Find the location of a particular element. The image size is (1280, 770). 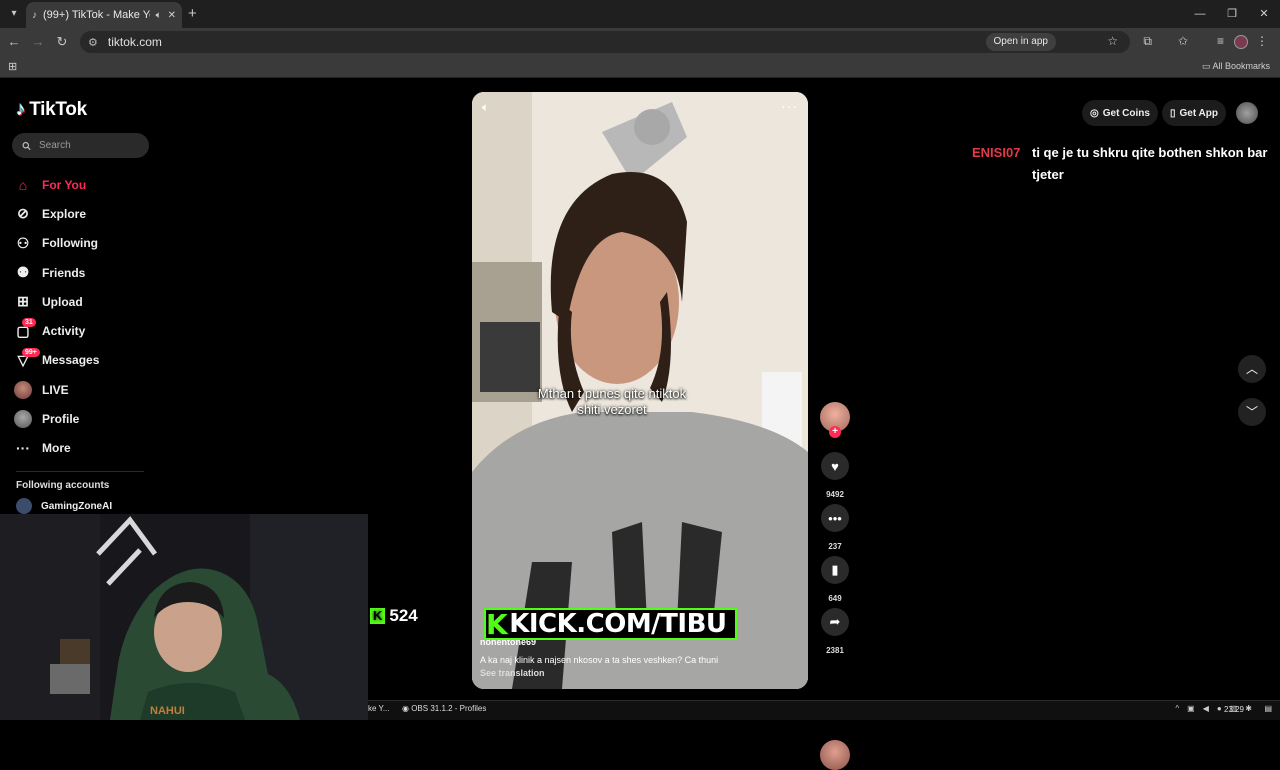

home-icon: ⌂ is located at coordinates (23, 184).